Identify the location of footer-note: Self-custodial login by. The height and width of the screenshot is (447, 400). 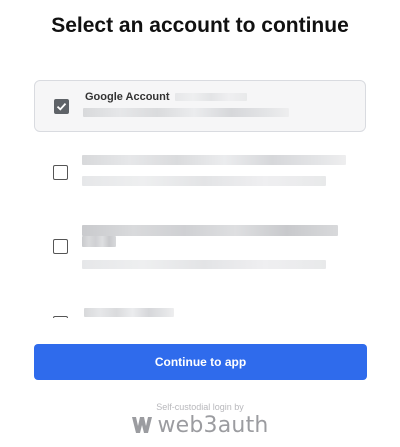
(200, 407).